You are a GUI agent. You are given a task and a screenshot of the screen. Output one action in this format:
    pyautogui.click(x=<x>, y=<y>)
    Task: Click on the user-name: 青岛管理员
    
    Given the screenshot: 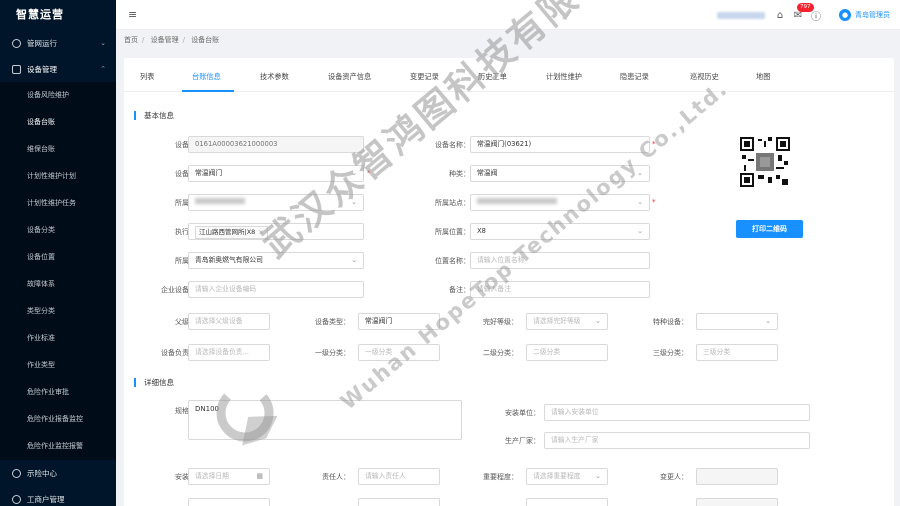 What is the action you would take?
    pyautogui.click(x=872, y=15)
    